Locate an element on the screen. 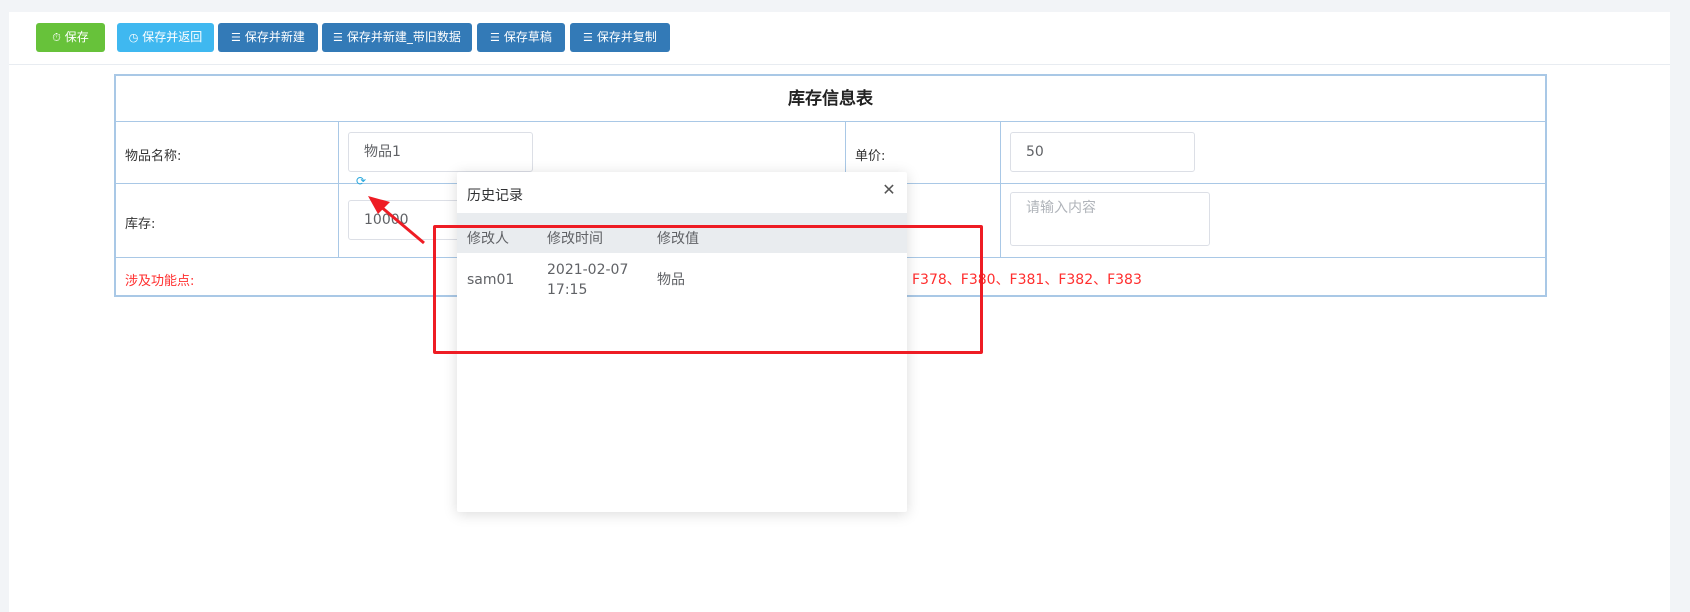 The width and height of the screenshot is (1690, 612). annotation-arrow is located at coordinates (396, 220).